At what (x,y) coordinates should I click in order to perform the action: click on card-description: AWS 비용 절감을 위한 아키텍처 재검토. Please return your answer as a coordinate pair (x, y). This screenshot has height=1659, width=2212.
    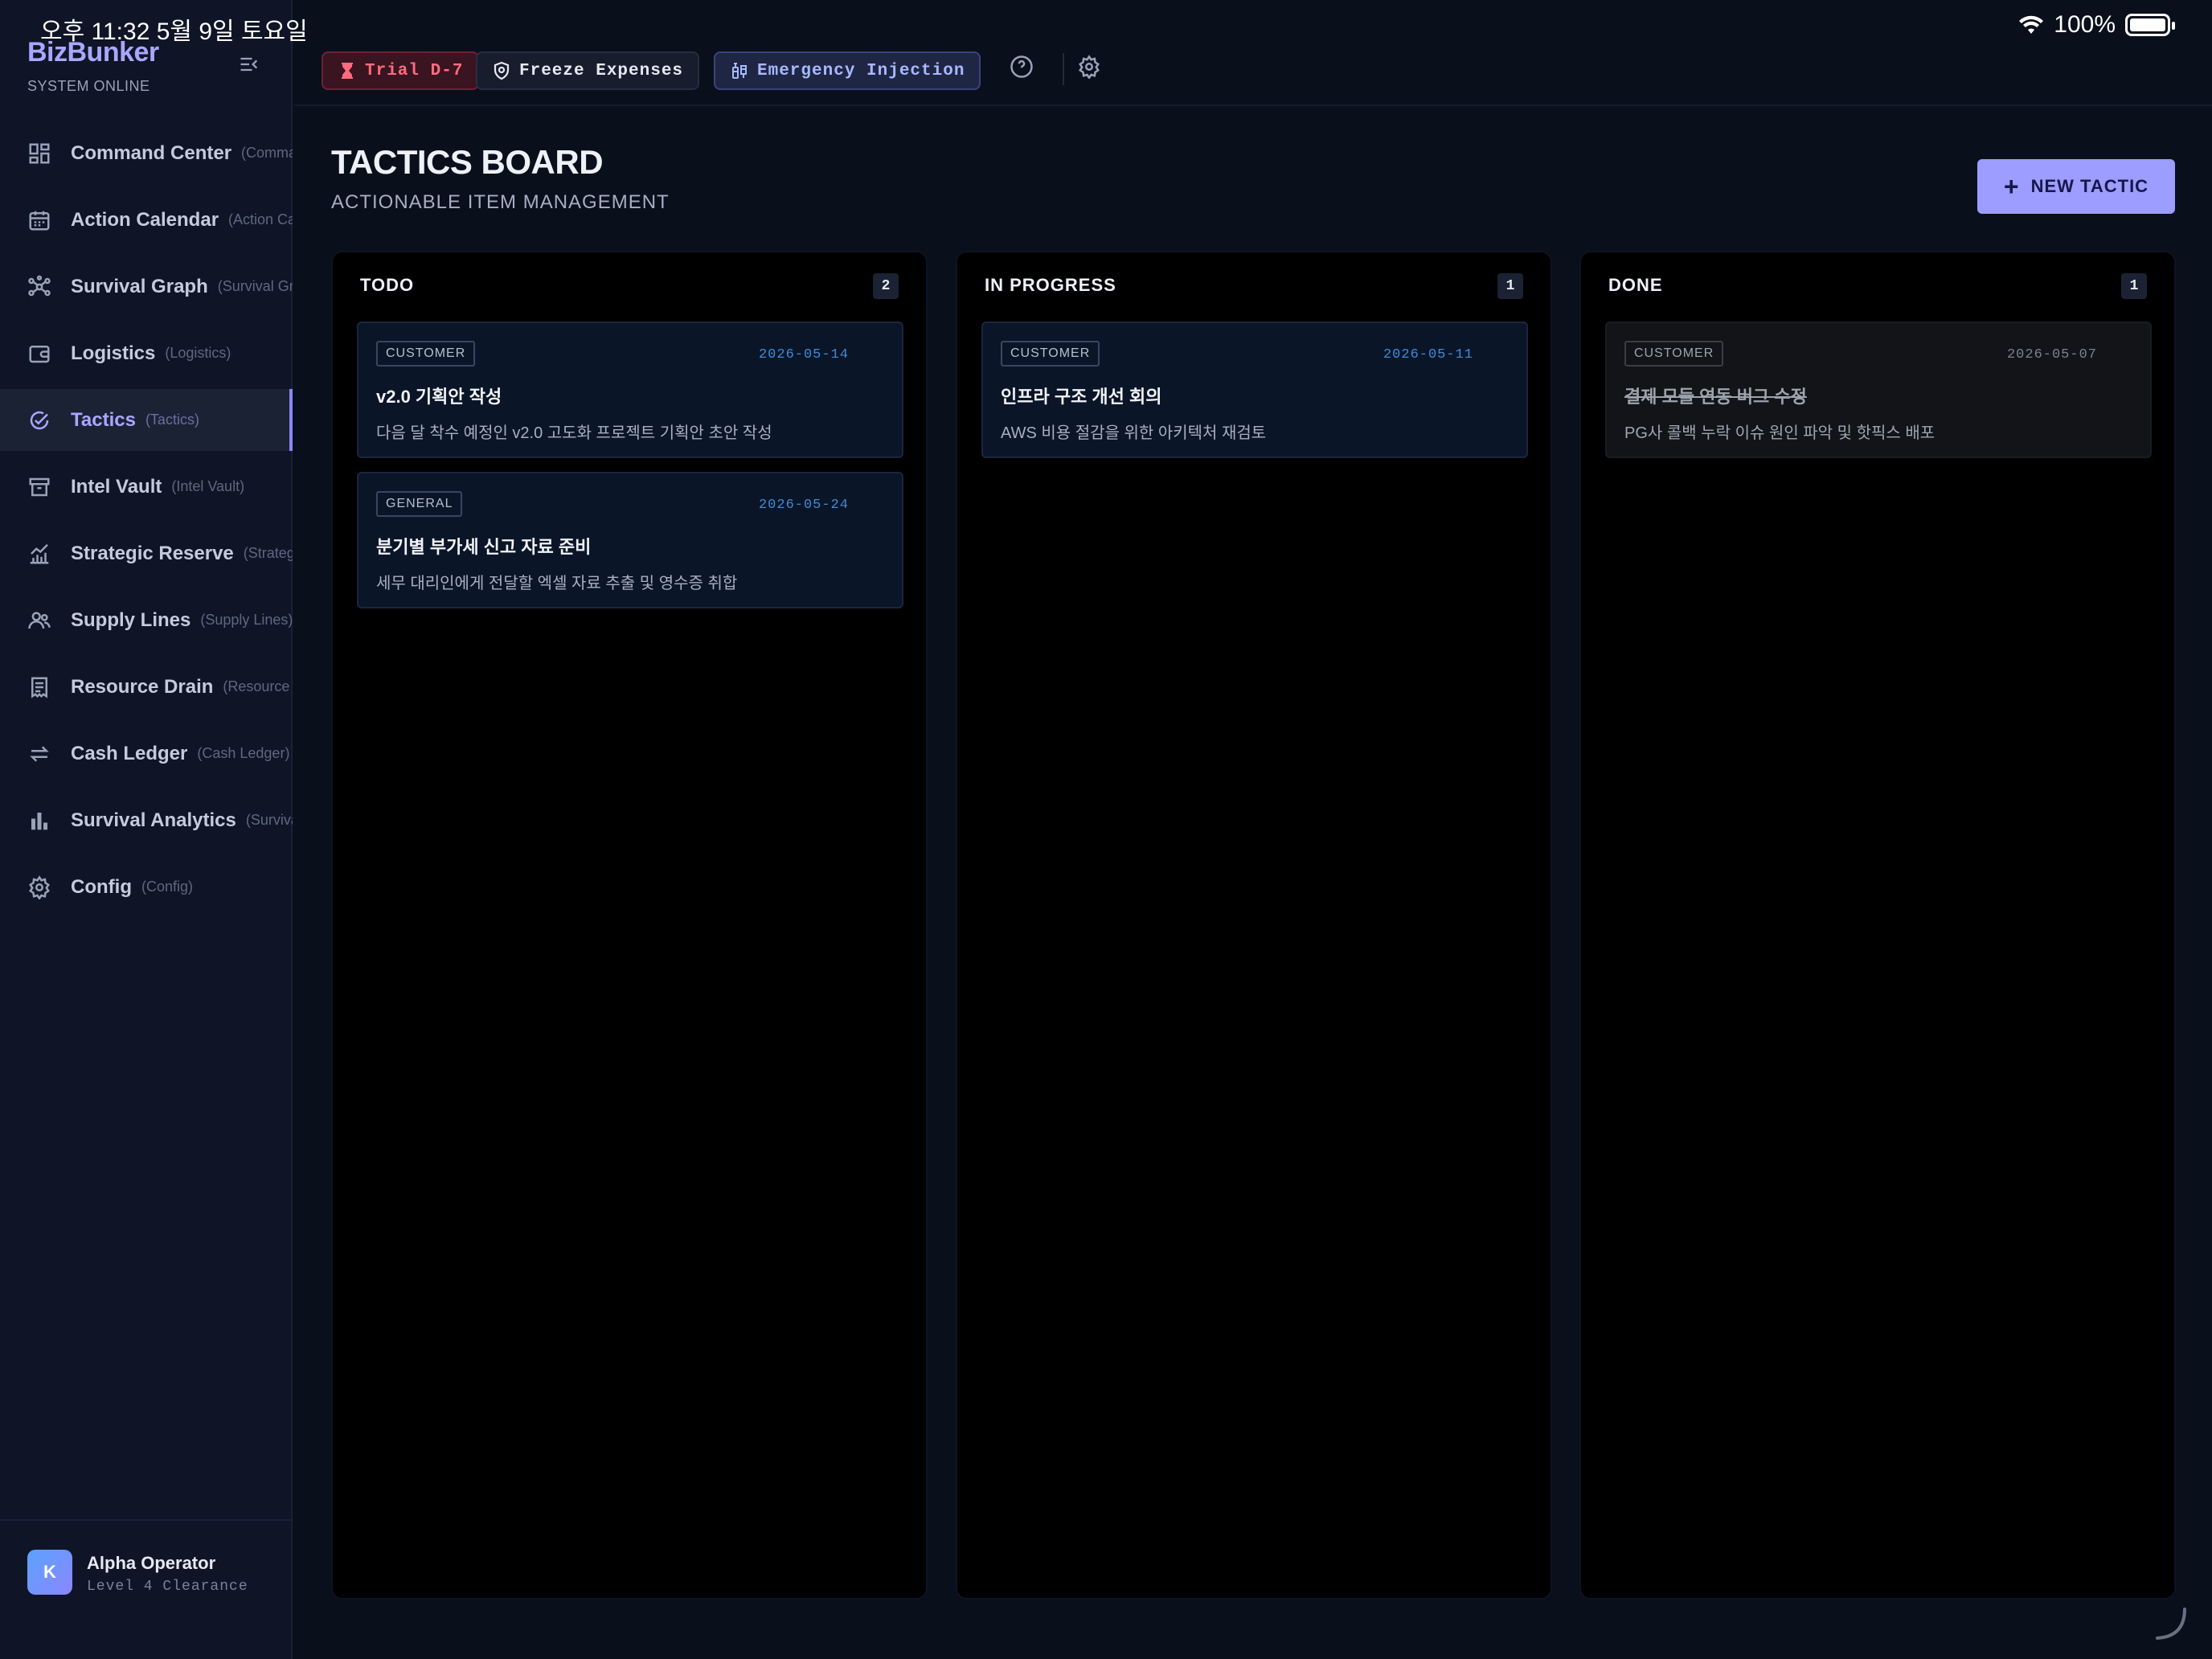
    Looking at the image, I should click on (1134, 433).